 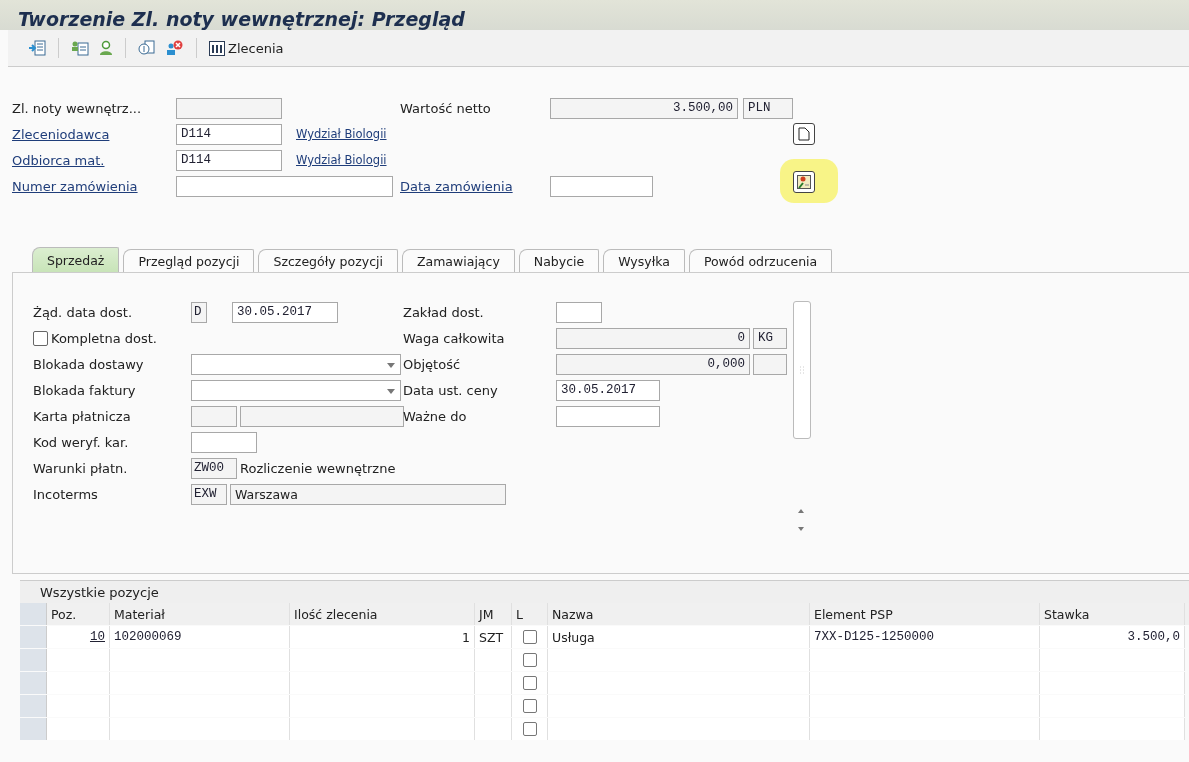 I want to click on column-header: L, so click(x=530, y=614).